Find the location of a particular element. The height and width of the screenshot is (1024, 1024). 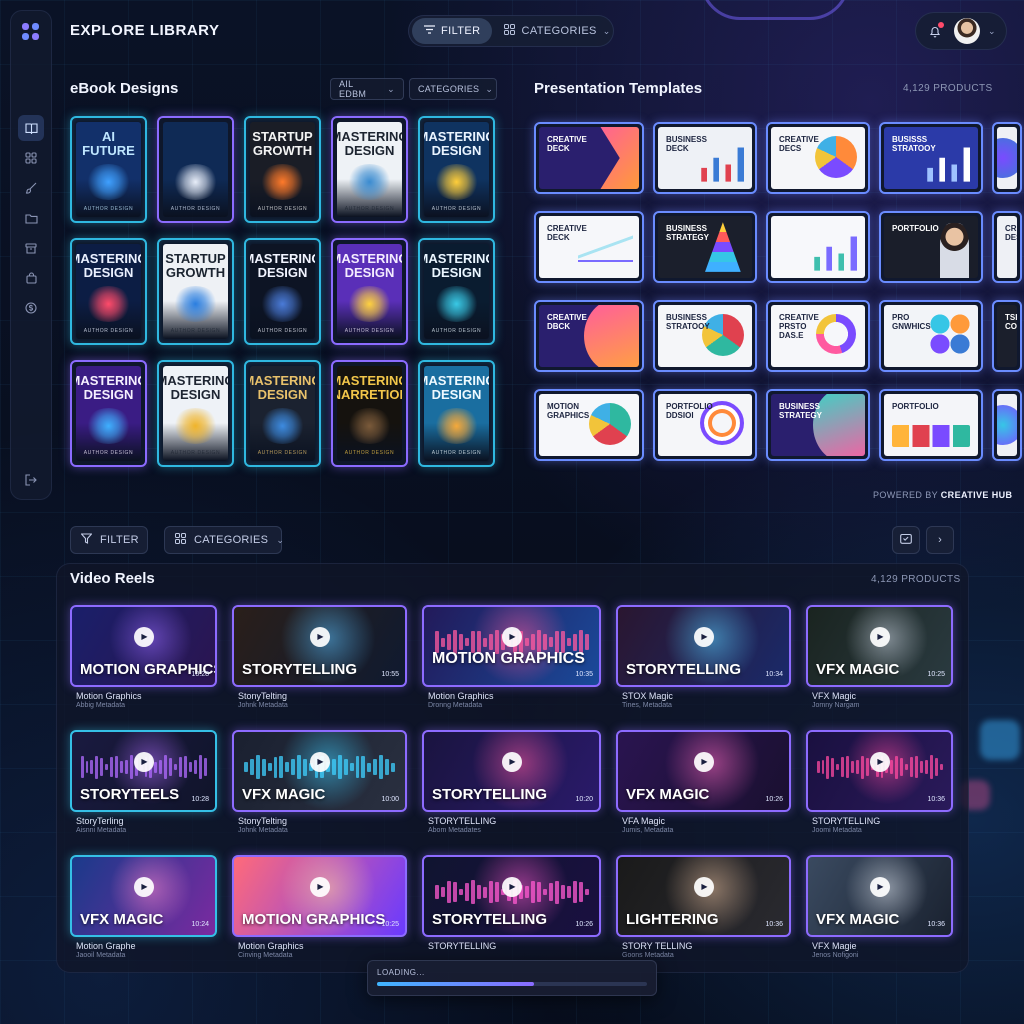

video-thumbnail: ▶ STORYTELLING 10:34 is located at coordinates (703, 646).